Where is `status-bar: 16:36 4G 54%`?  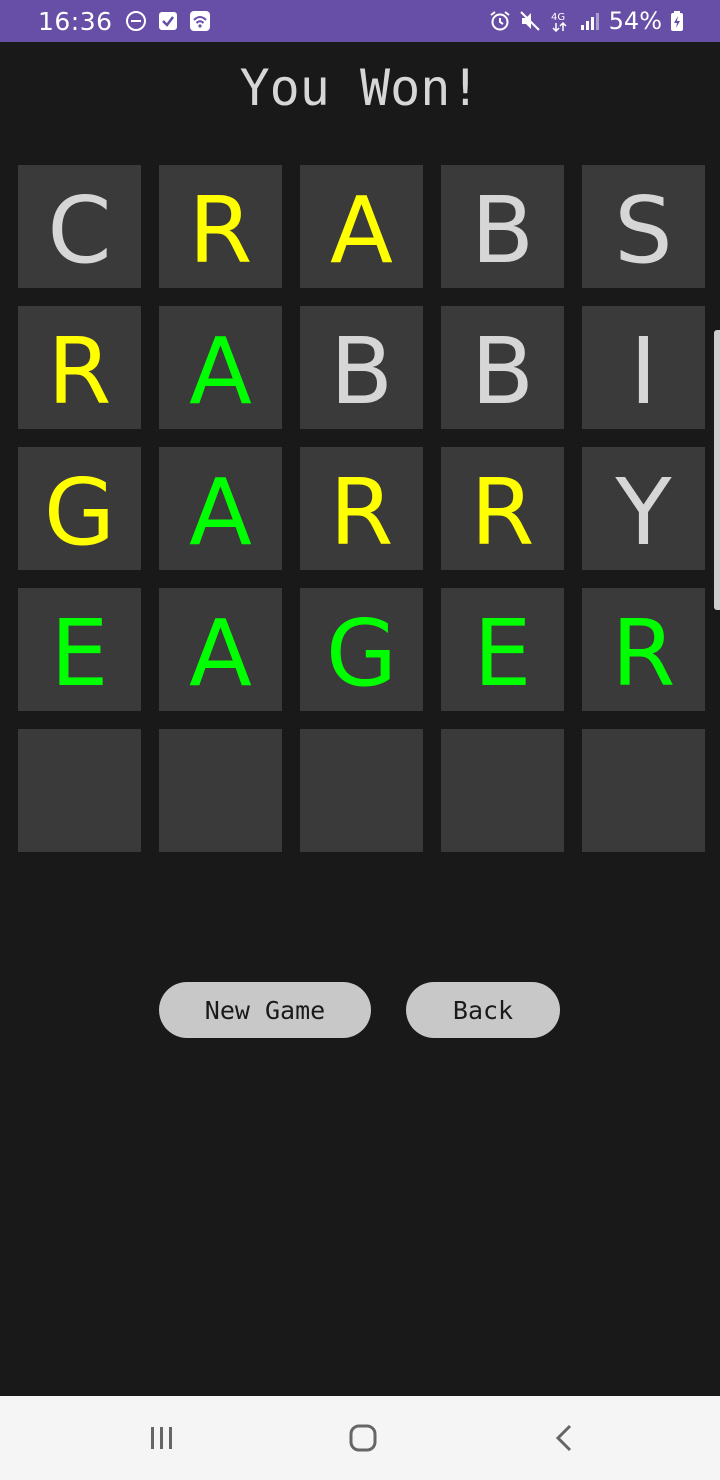 status-bar: 16:36 4G 54% is located at coordinates (360, 21).